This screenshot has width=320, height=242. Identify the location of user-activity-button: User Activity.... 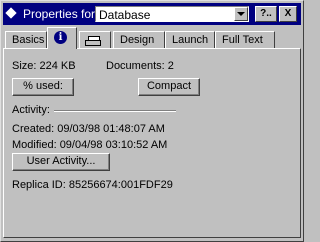
(61, 162).